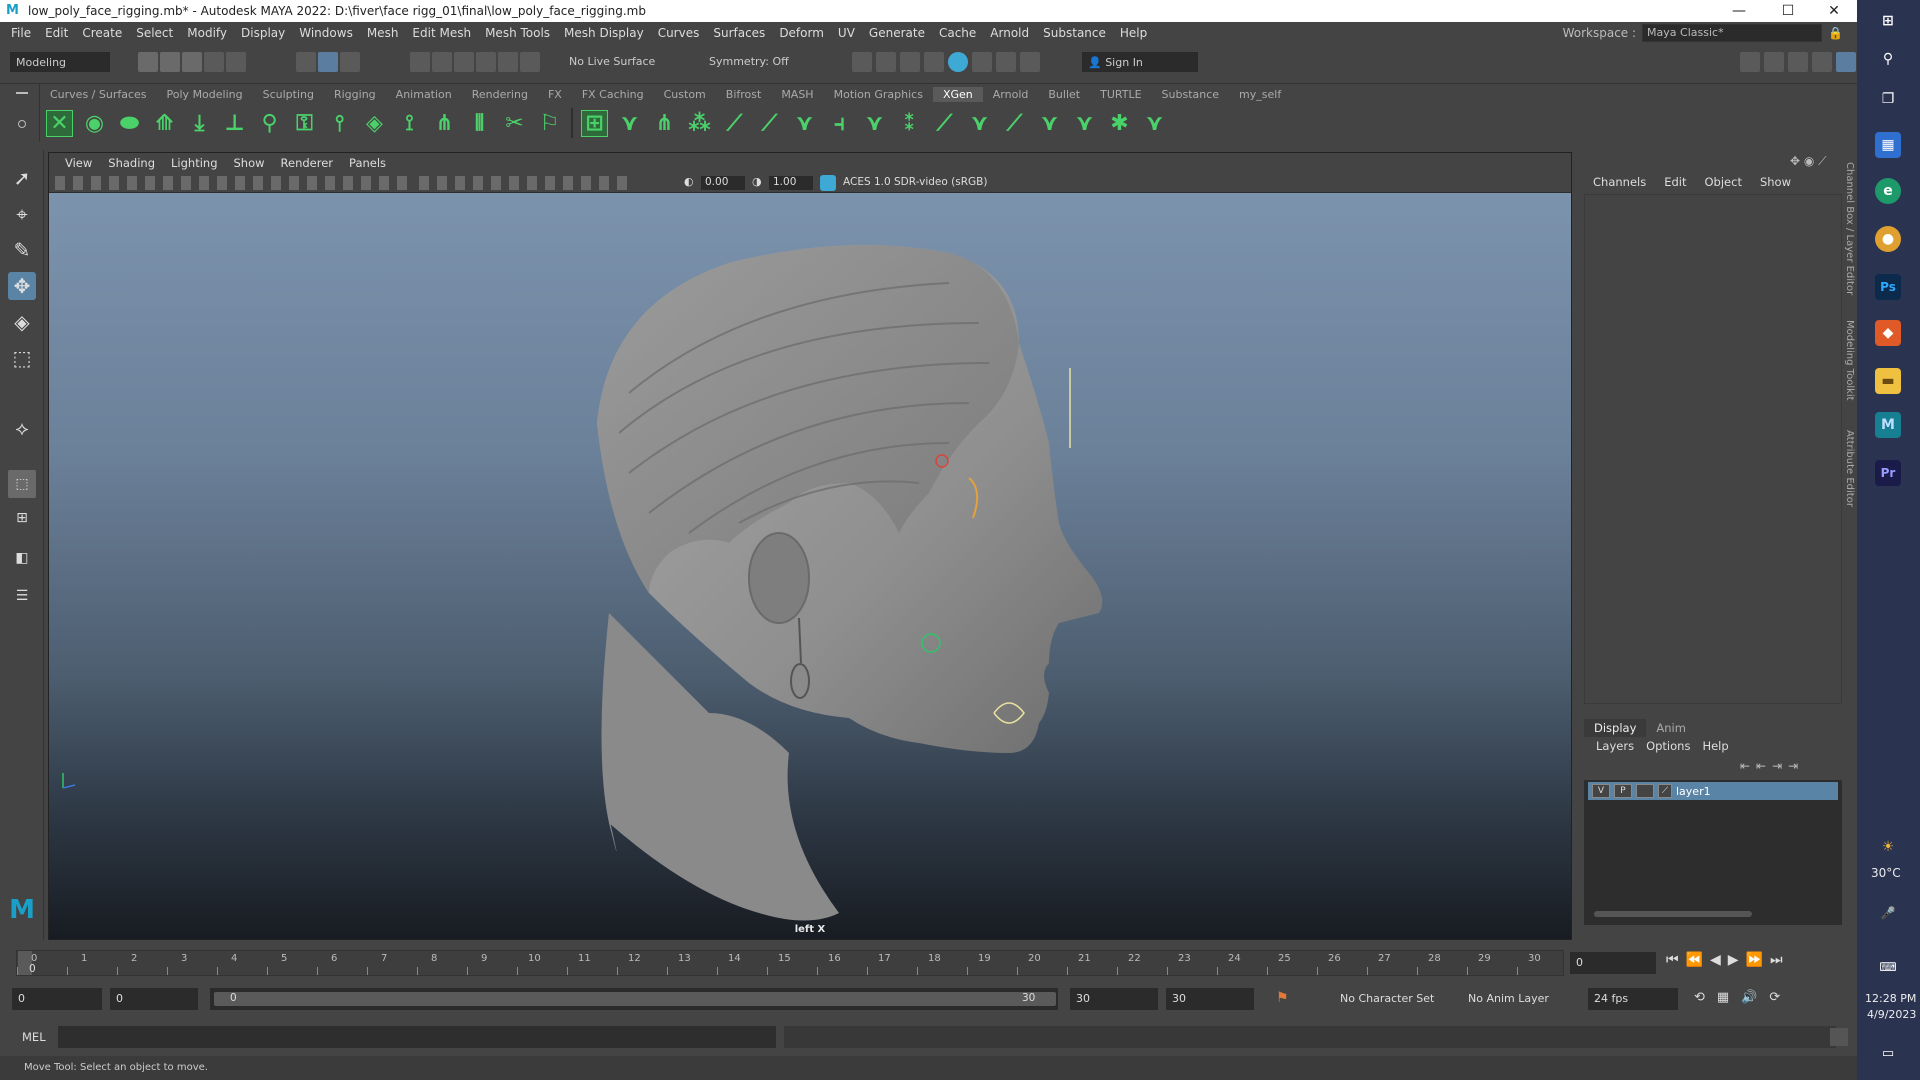 This screenshot has width=1920, height=1080. Describe the element at coordinates (1822, 62) in the screenshot. I see `channel-box-icon` at that location.